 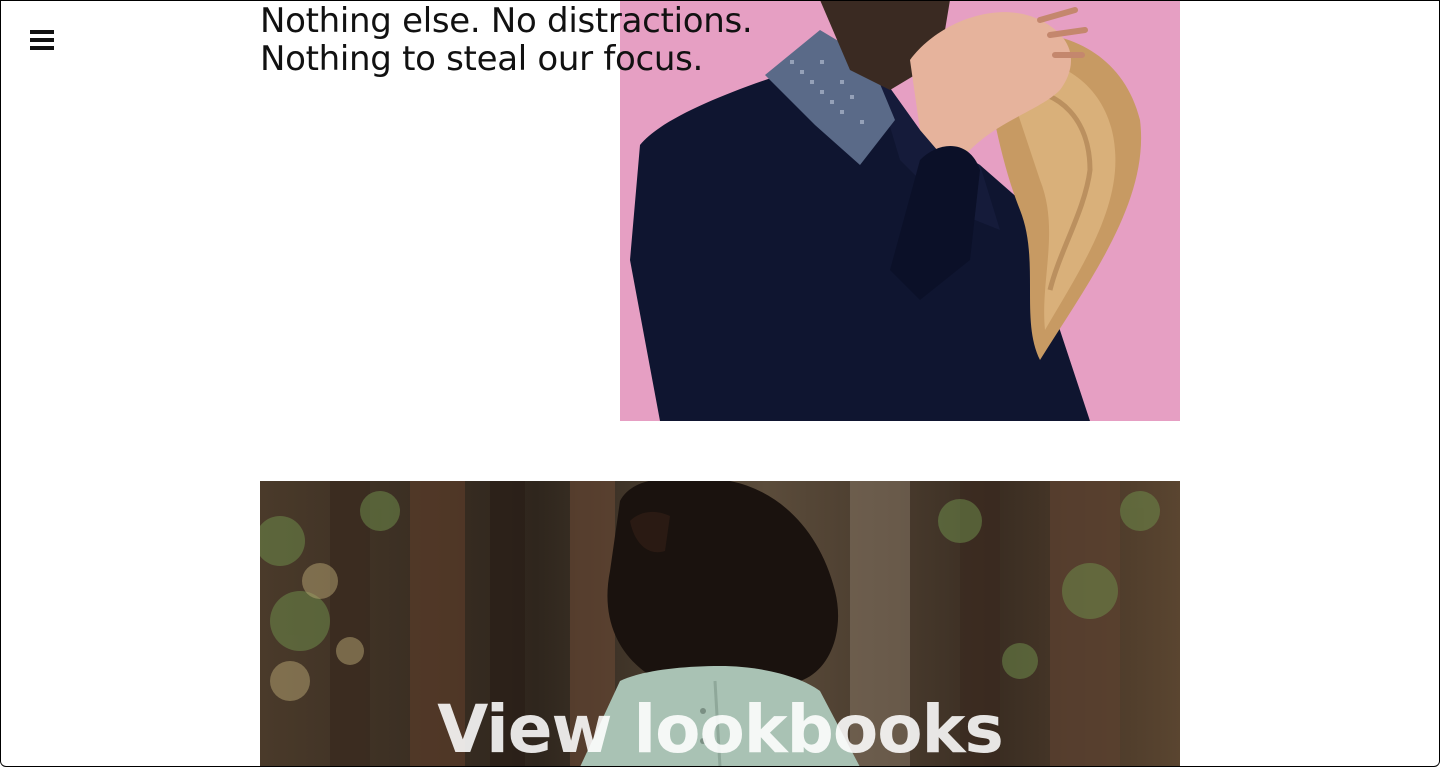 What do you see at coordinates (482, 59) in the screenshot?
I see `intro-line-2: Nothing to steal our focus.` at bounding box center [482, 59].